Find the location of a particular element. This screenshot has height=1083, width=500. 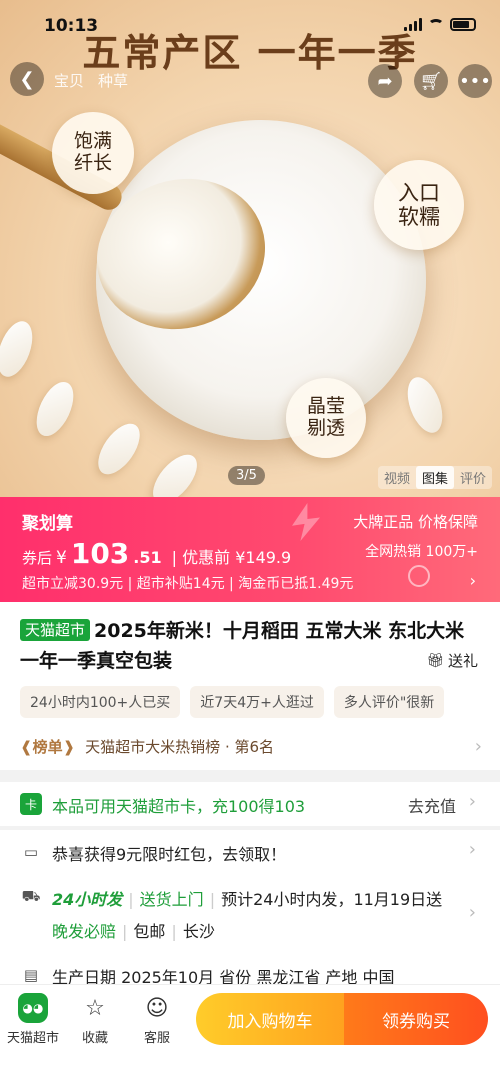

wallet-icon: 卡 is located at coordinates (31, 804).